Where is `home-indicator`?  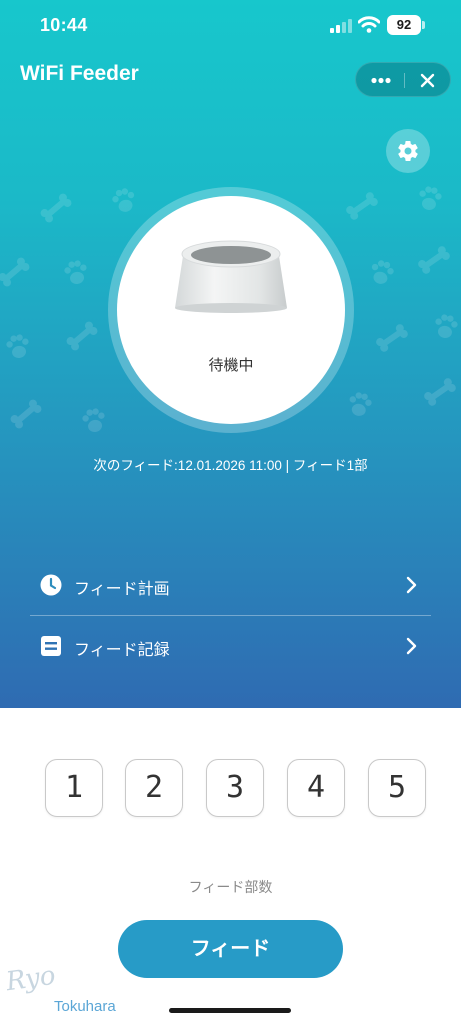 home-indicator is located at coordinates (230, 1010).